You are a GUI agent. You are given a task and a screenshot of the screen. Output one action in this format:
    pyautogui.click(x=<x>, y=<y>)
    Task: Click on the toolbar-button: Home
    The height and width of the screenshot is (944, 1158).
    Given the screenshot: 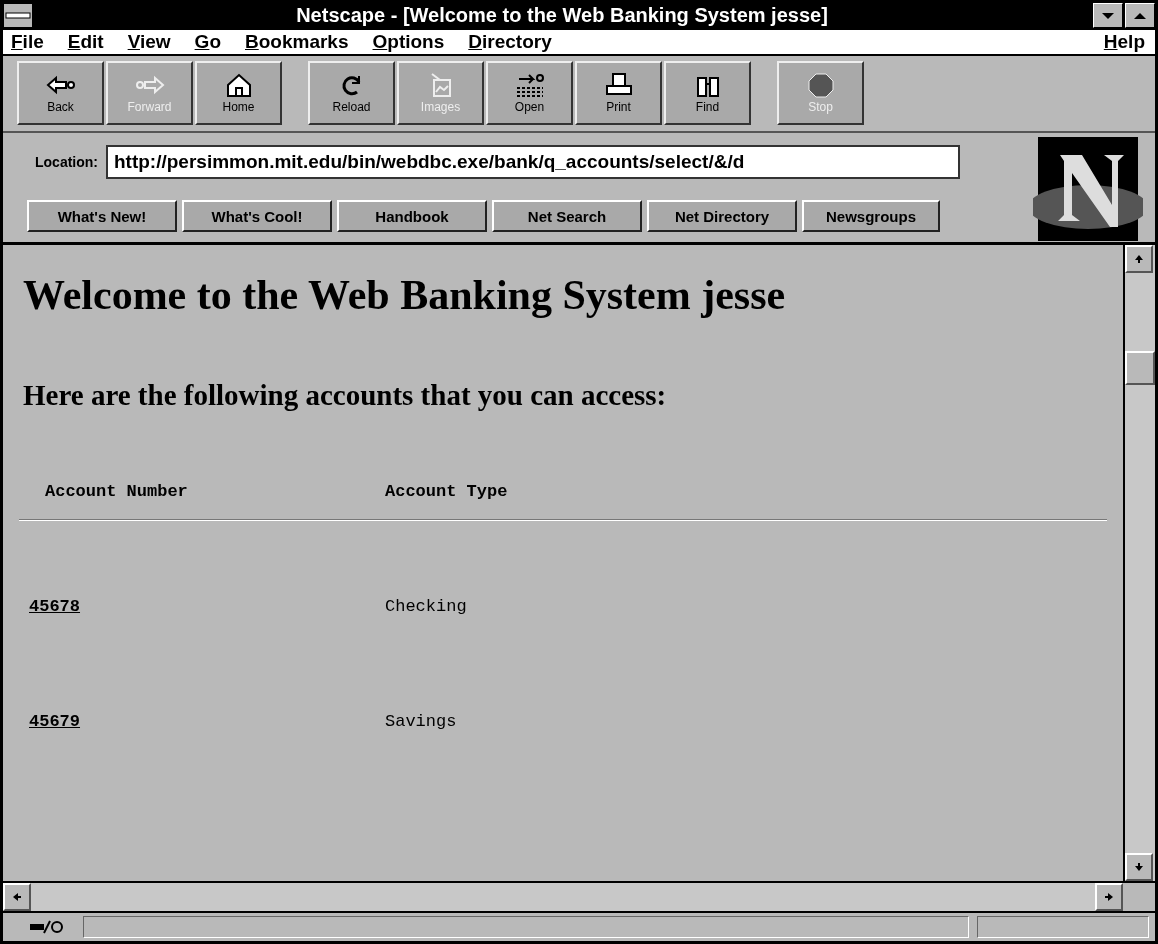 What is the action you would take?
    pyautogui.click(x=238, y=93)
    